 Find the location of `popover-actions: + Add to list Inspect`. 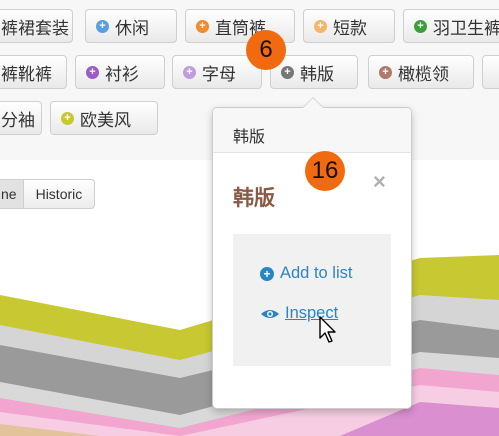

popover-actions: + Add to list Inspect is located at coordinates (312, 300).